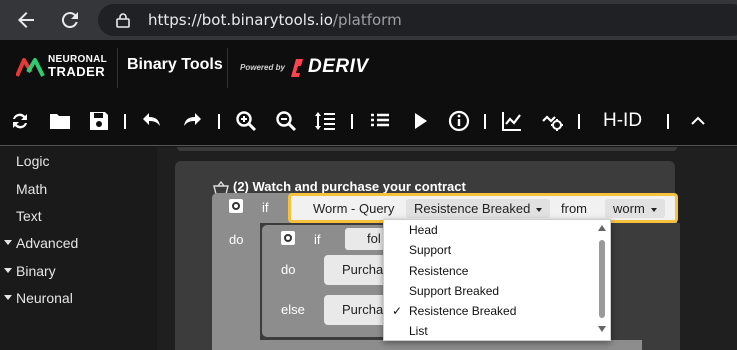  I want to click on worm-source-select: worm, so click(635, 208).